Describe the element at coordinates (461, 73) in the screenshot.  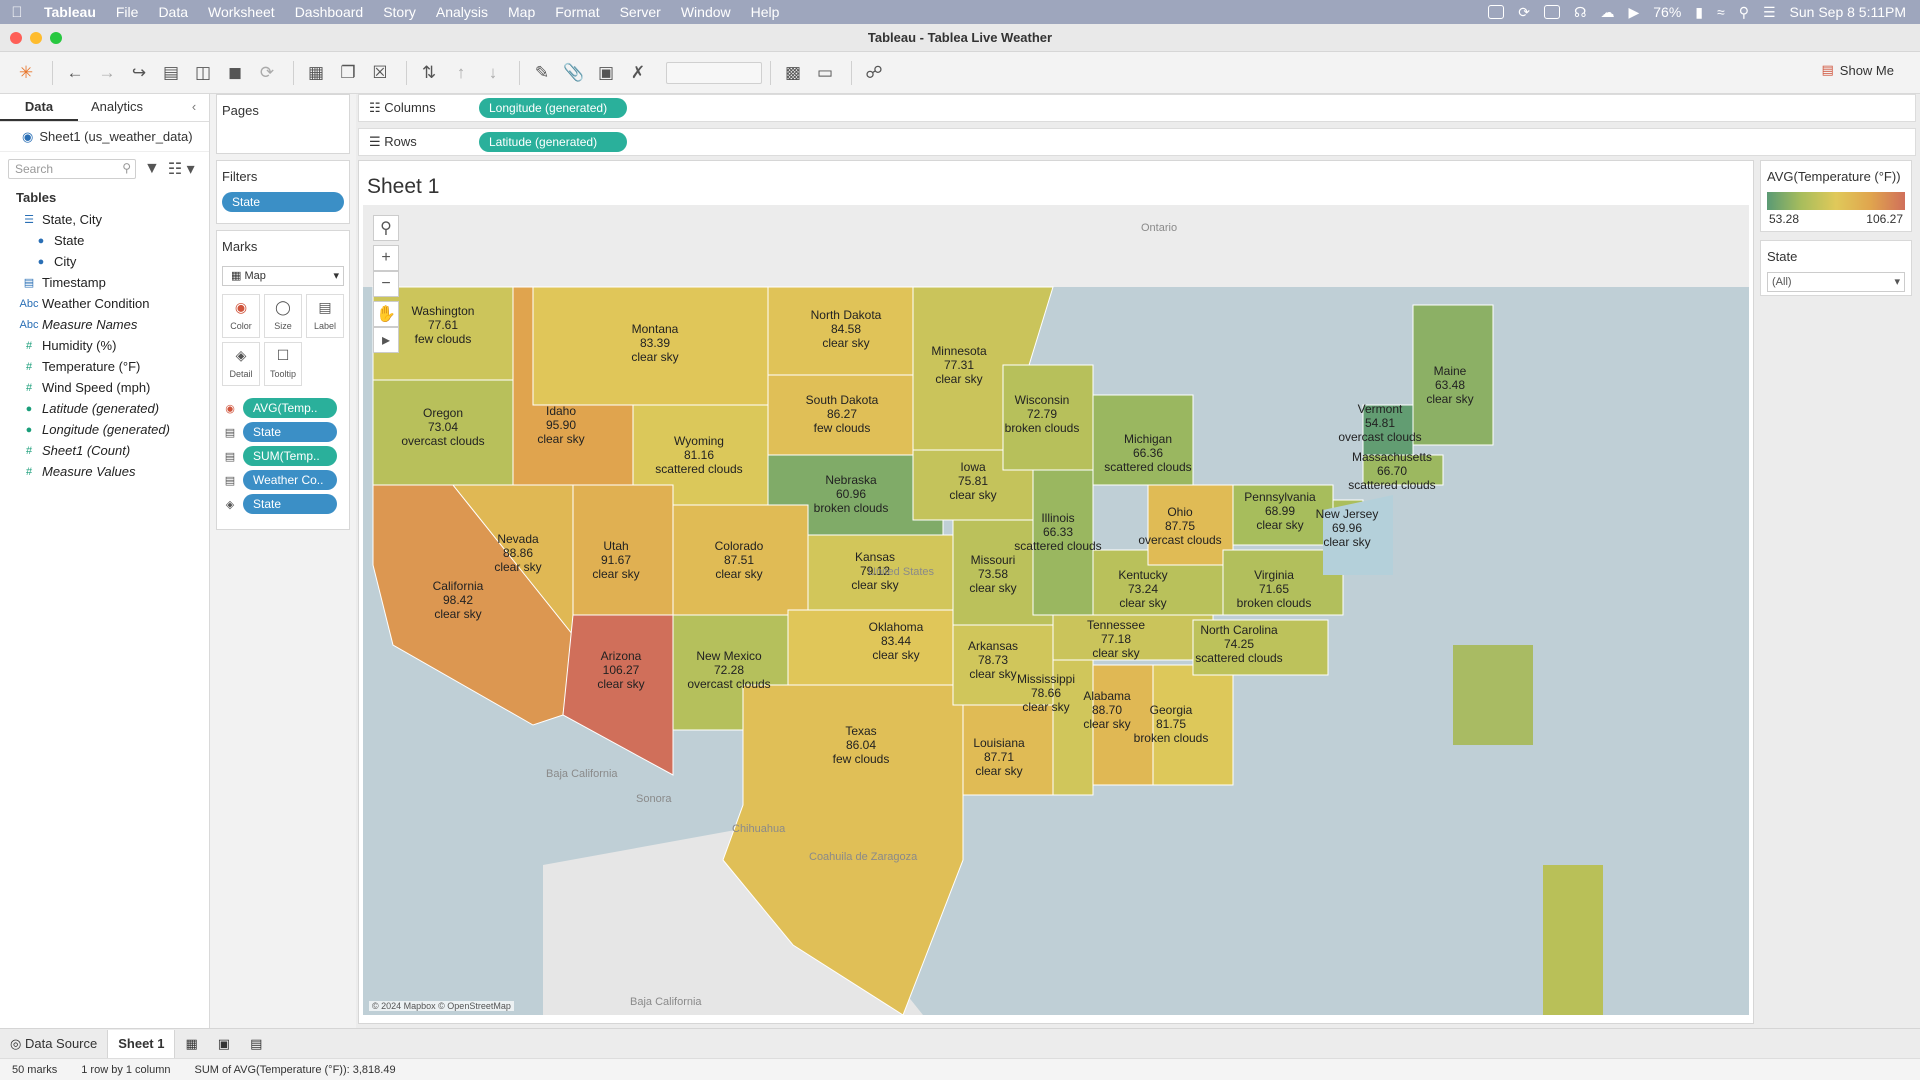
I see `sort-ascending-icon: ↑` at that location.